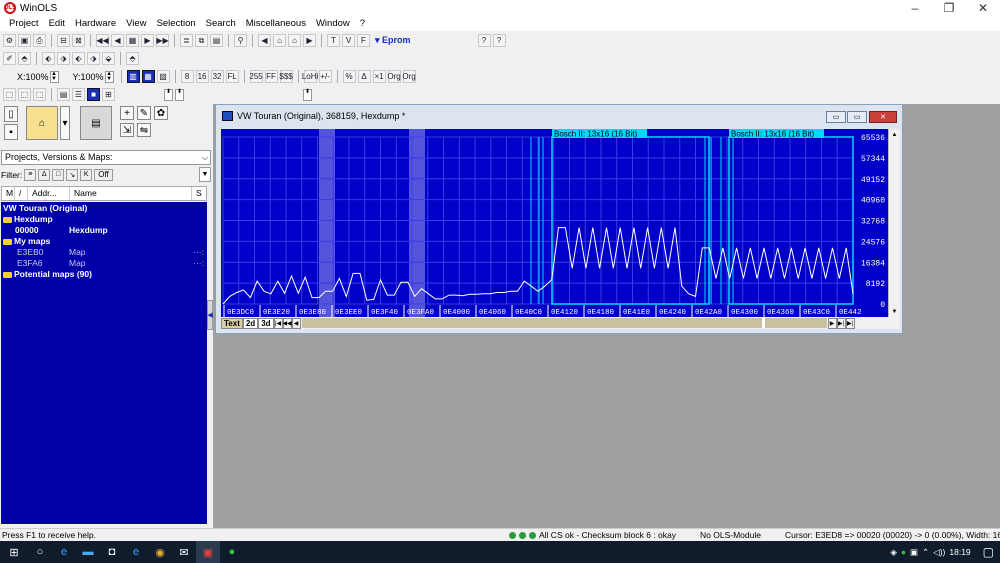  I want to click on text-mode-button: T, so click(333, 40).